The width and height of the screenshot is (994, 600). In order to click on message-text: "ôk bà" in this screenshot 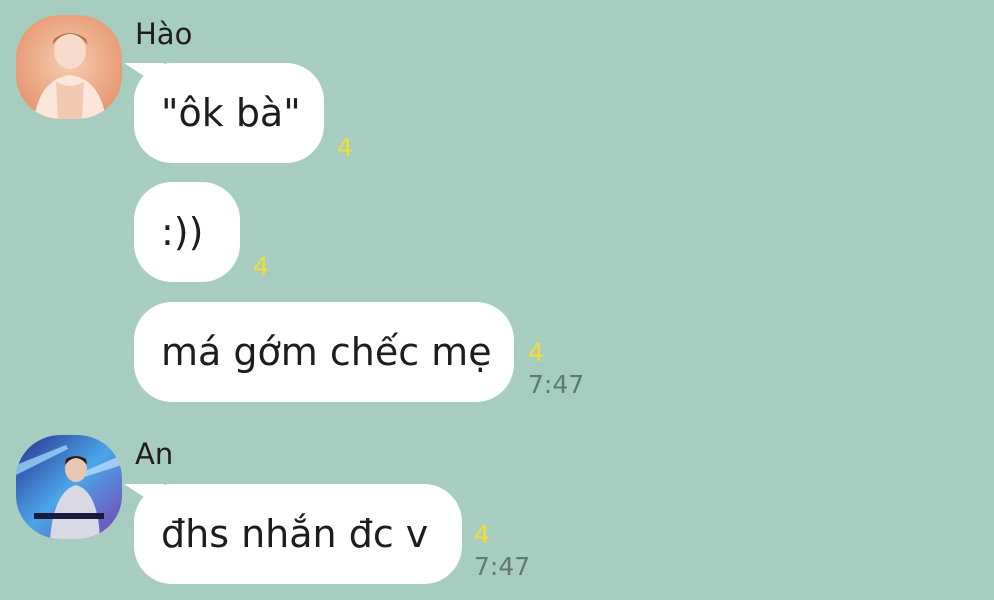, I will do `click(231, 113)`.